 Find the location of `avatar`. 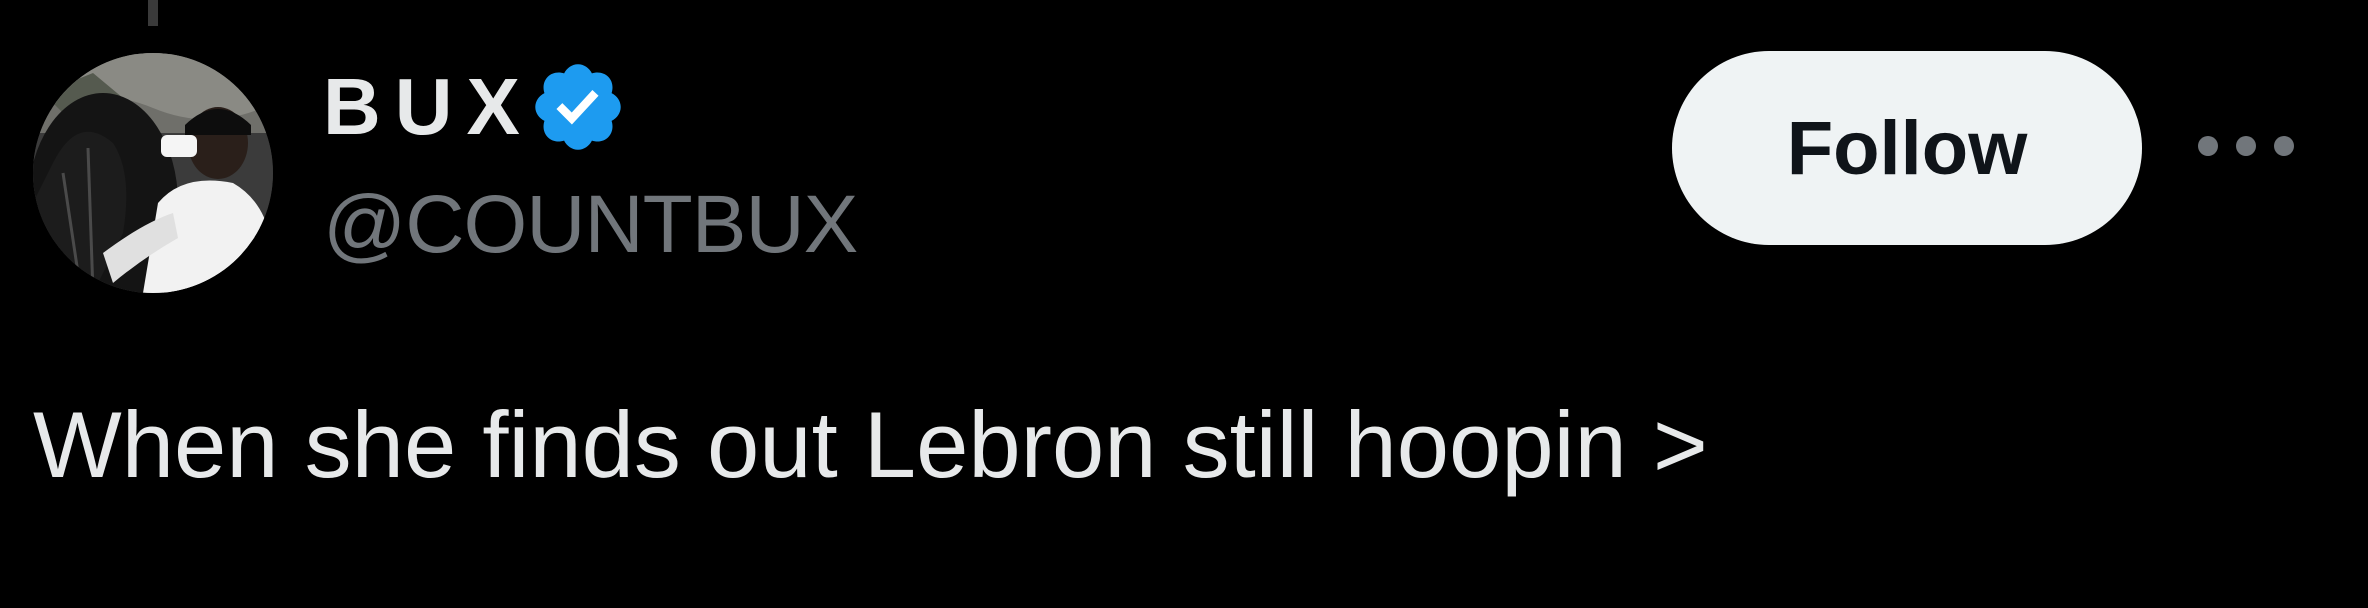

avatar is located at coordinates (153, 173).